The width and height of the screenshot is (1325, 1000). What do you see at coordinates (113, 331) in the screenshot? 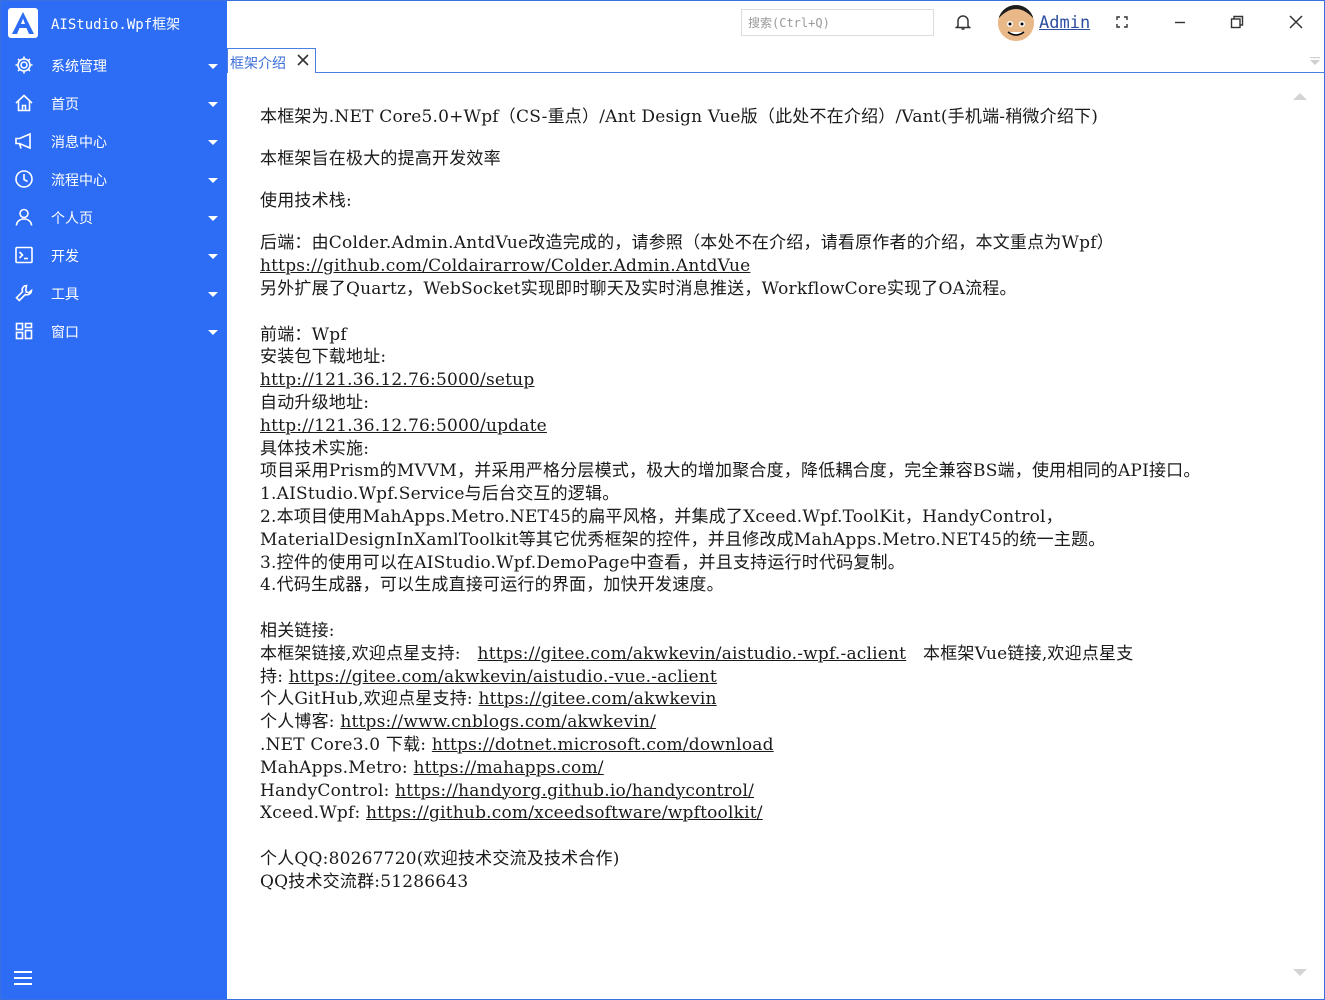
I see `sidebar-item-window: 窗口` at bounding box center [113, 331].